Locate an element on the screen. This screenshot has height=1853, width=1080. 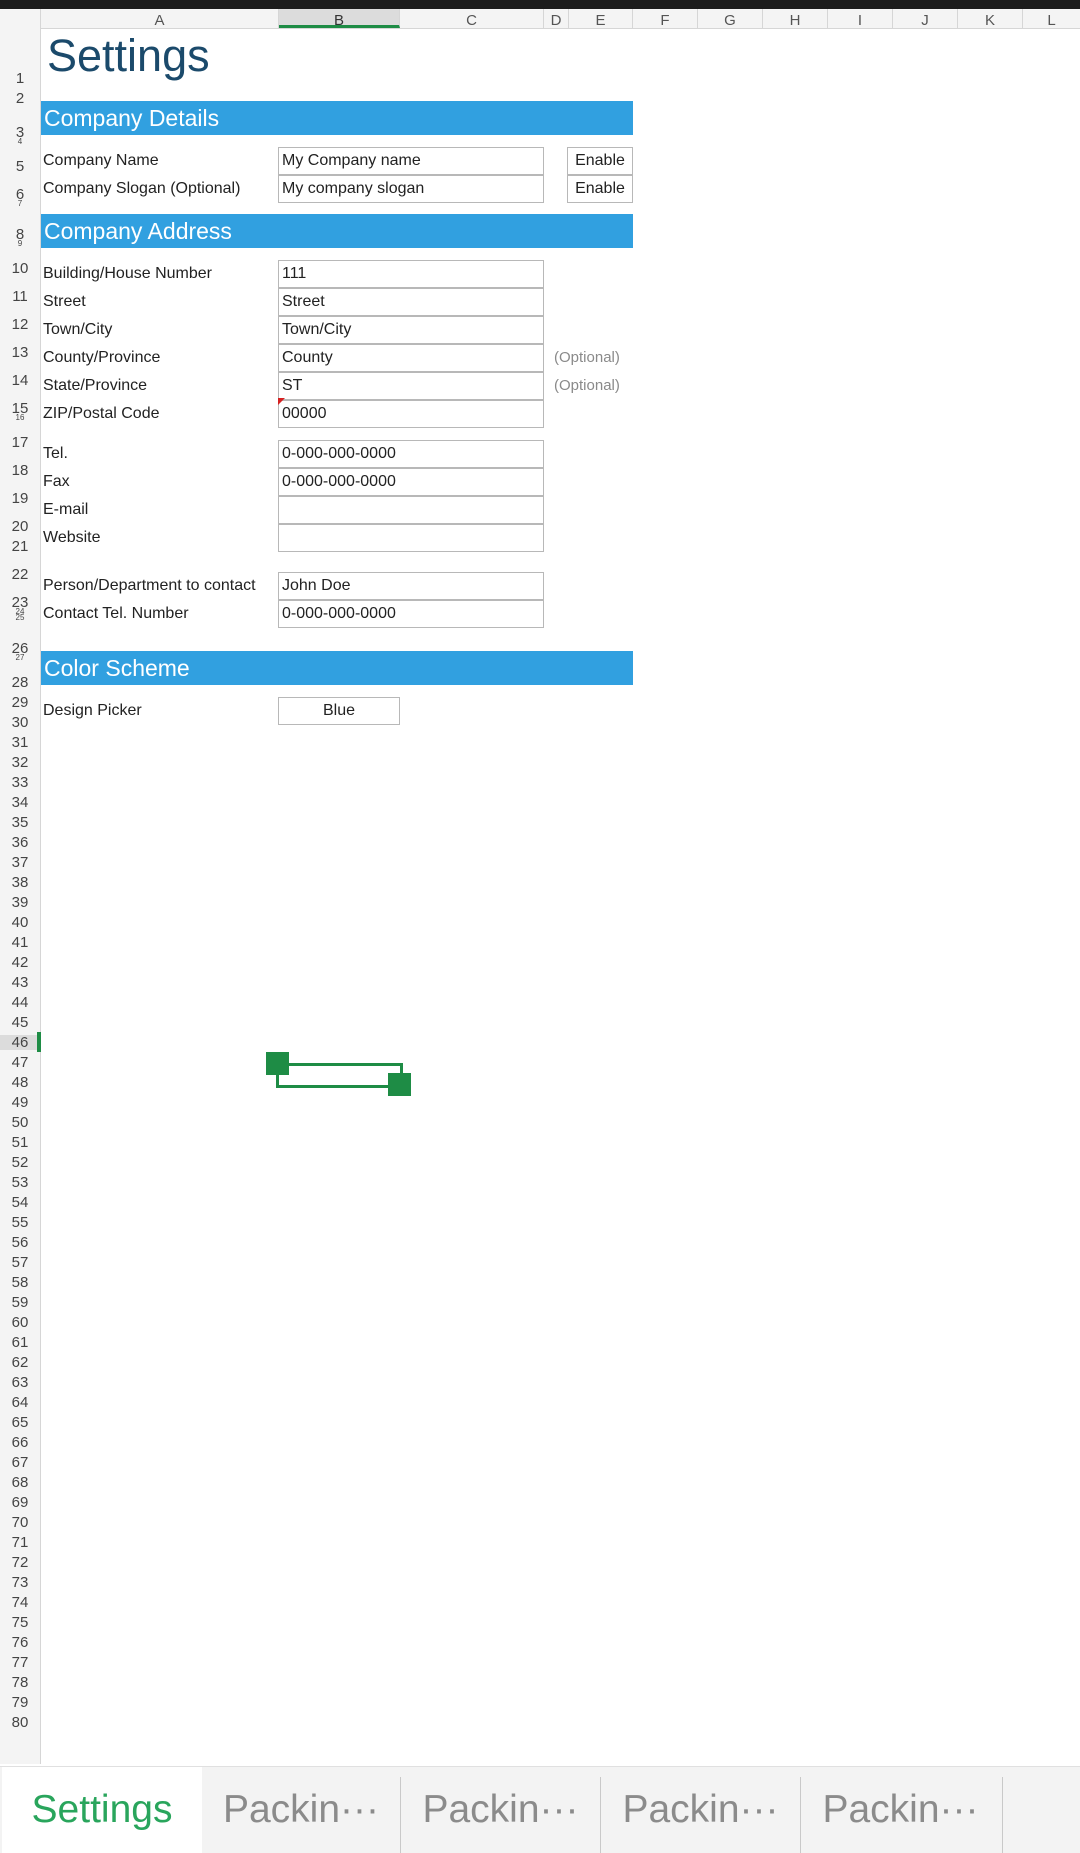
row-header-2: 2 is located at coordinates (20, 98).